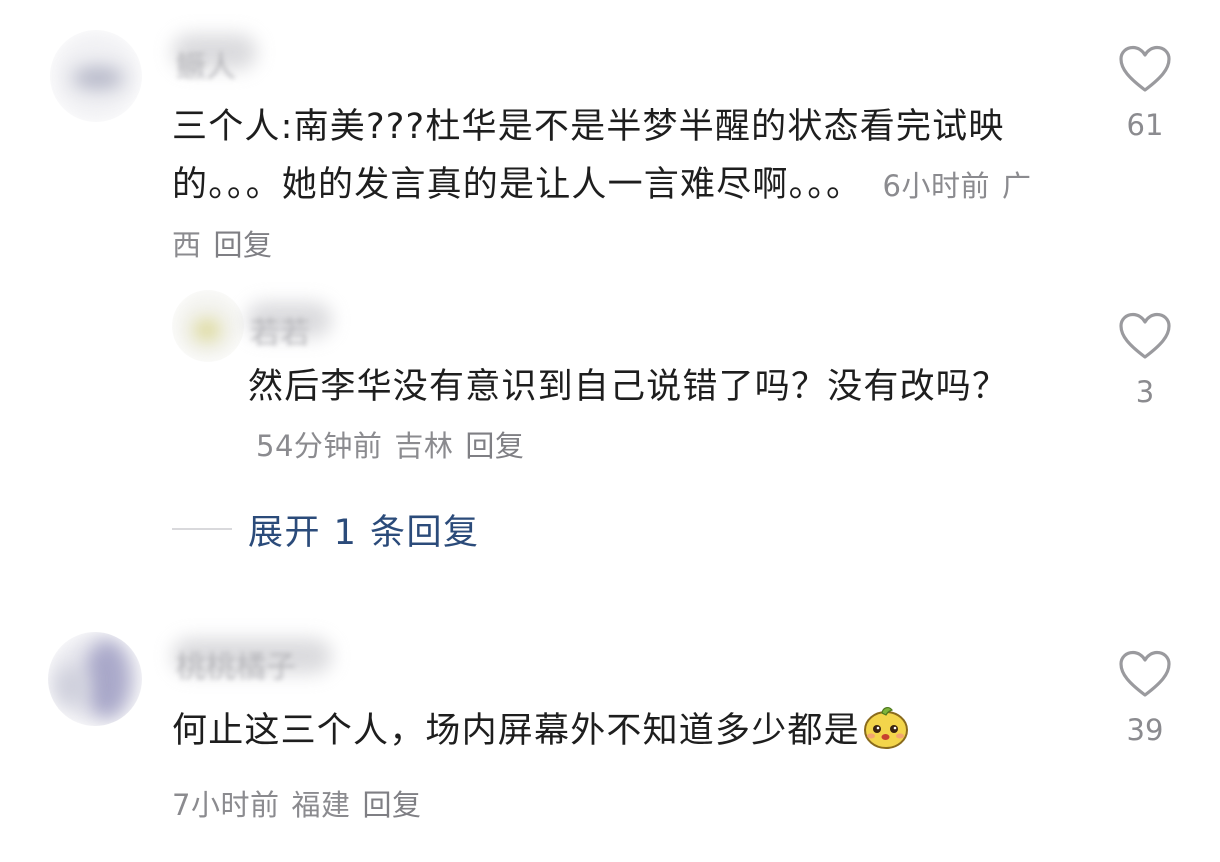  Describe the element at coordinates (628, 387) in the screenshot. I see `comment-content: 然后李华没有意识到自己说错了吗？没有改吗？` at that location.